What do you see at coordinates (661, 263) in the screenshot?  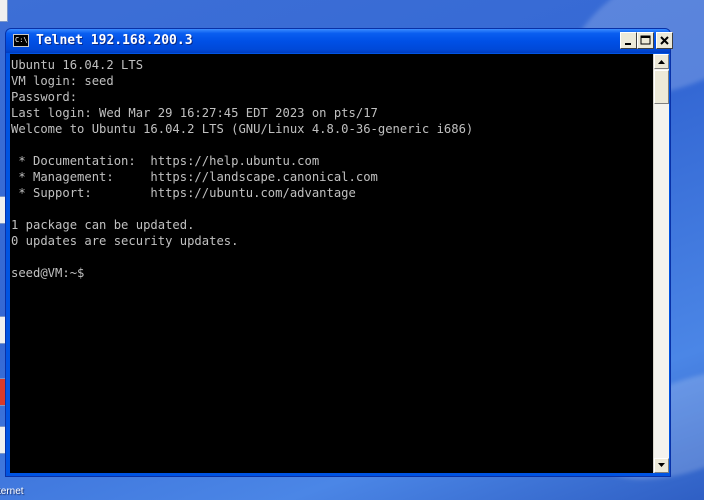 I see `vertical-scrollbar` at bounding box center [661, 263].